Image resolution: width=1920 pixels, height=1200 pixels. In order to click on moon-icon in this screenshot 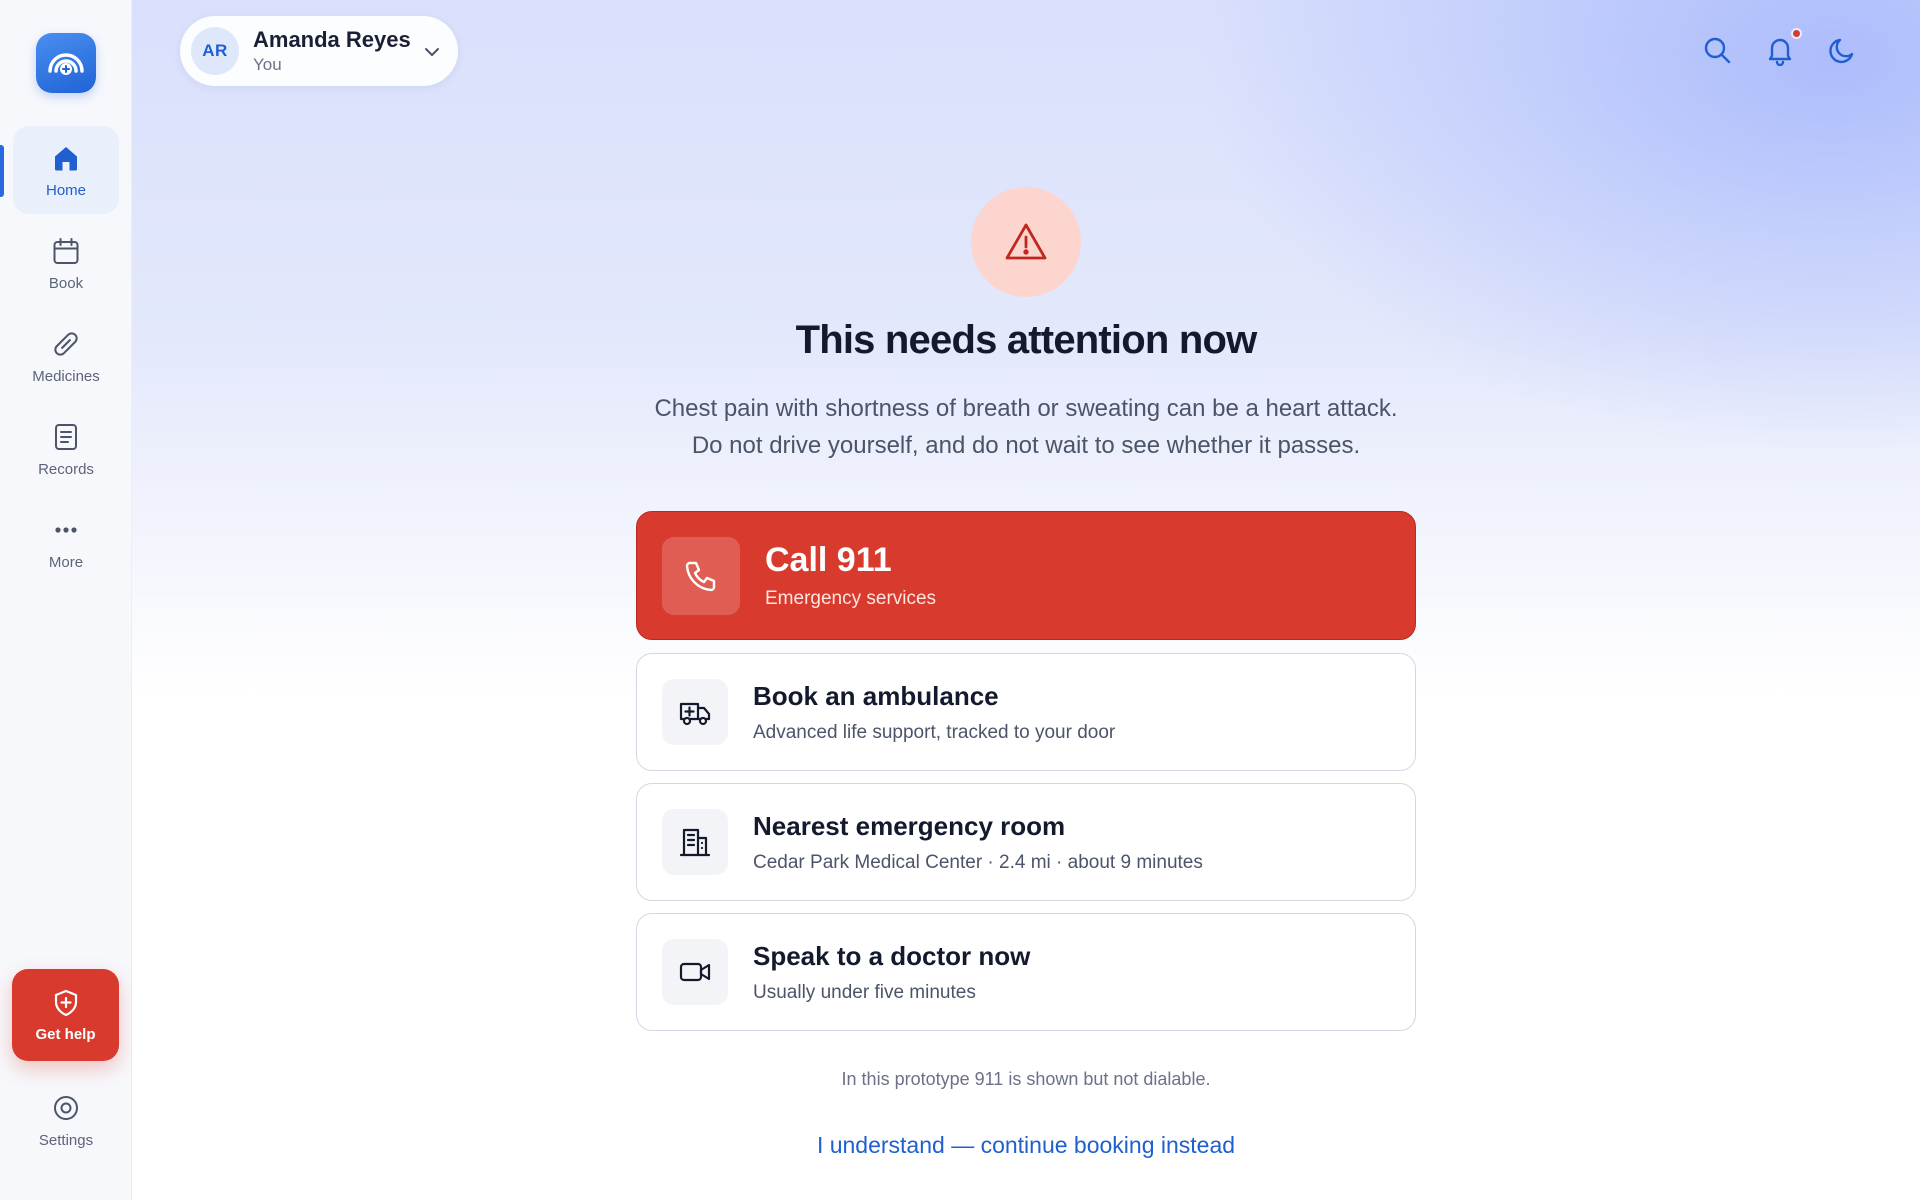, I will do `click(1843, 50)`.